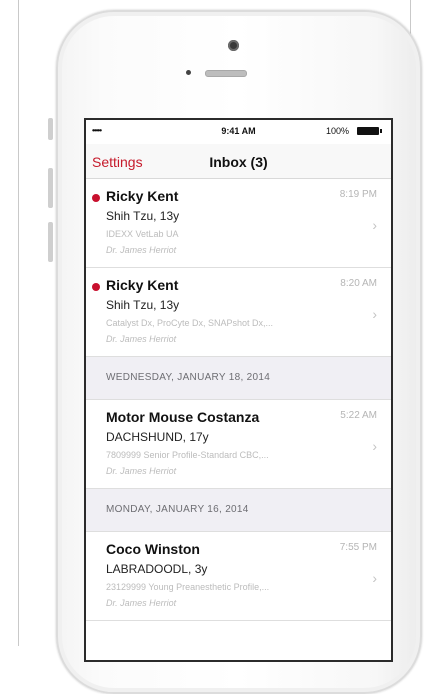 The width and height of the screenshot is (427, 694). I want to click on section-header: MONDAY, JANUARY 16, 2014, so click(238, 510).